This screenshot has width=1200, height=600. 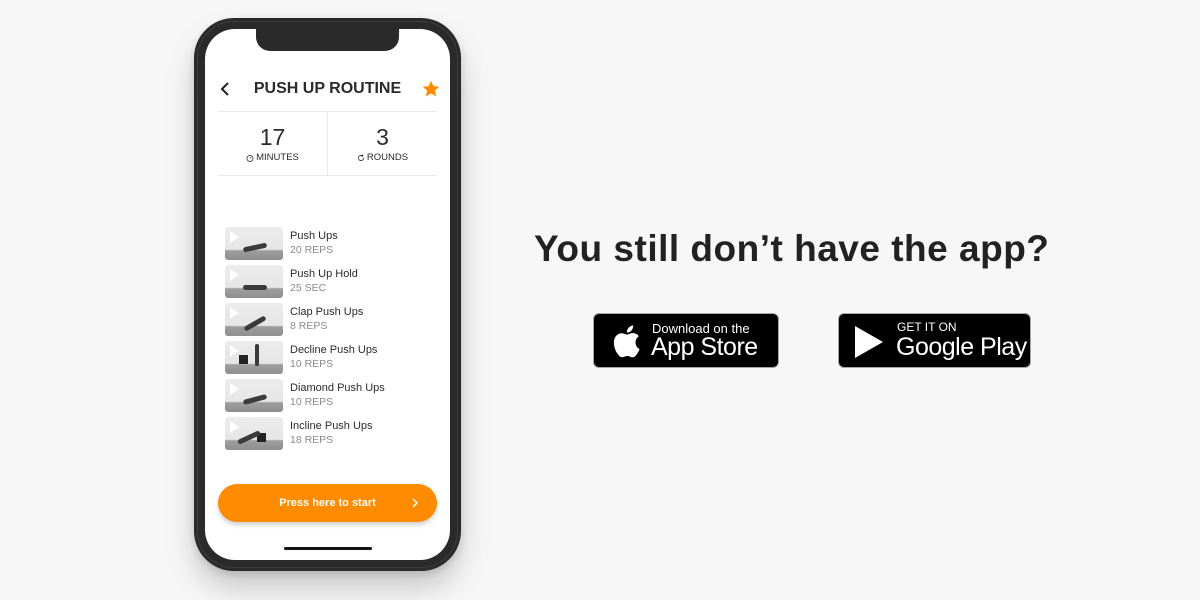 What do you see at coordinates (330, 281) in the screenshot?
I see `exercise-item: Push Up Hold 25 SEC` at bounding box center [330, 281].